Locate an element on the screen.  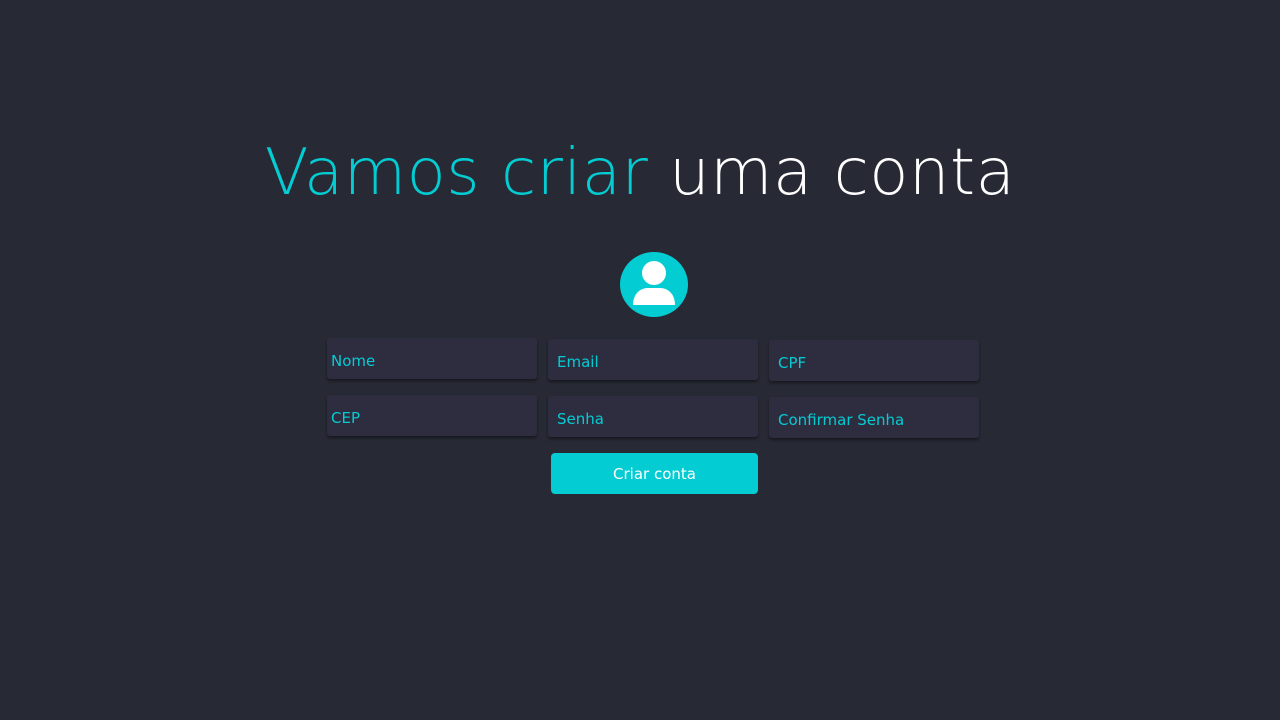
cep-field-box is located at coordinates (432, 415).